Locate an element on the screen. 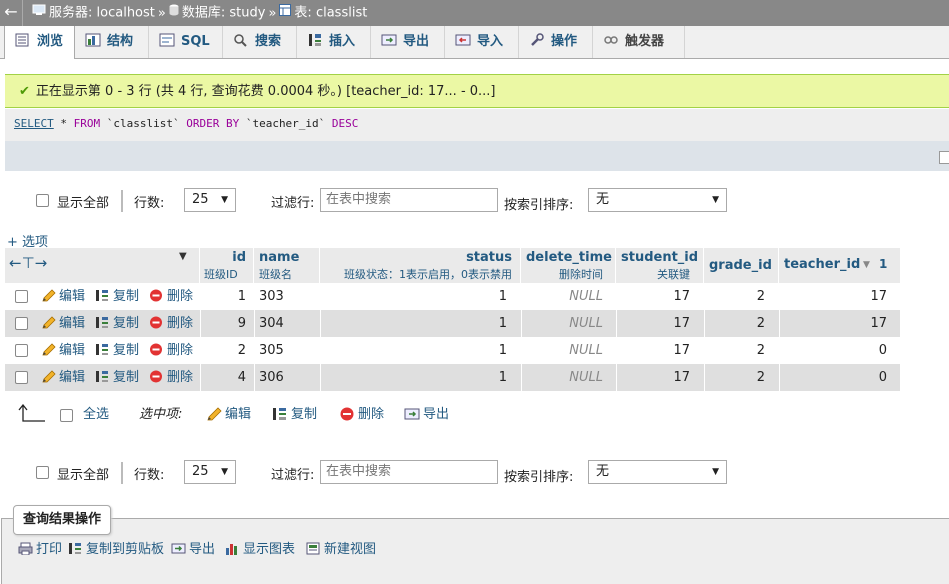 The height and width of the screenshot is (584, 949). header-delete-time: delete_time 删除时间 is located at coordinates (568, 265).